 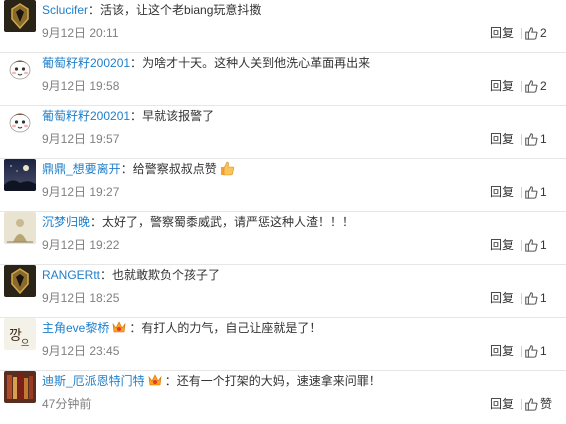 I want to click on comment-content: 鼎鼎_想要离开：给警察叔叔点赞, so click(x=297, y=169).